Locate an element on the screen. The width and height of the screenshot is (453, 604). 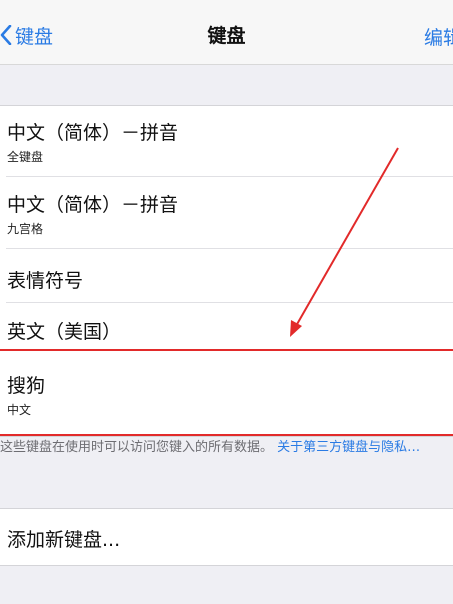
annotation-highlight-top is located at coordinates (226, 350).